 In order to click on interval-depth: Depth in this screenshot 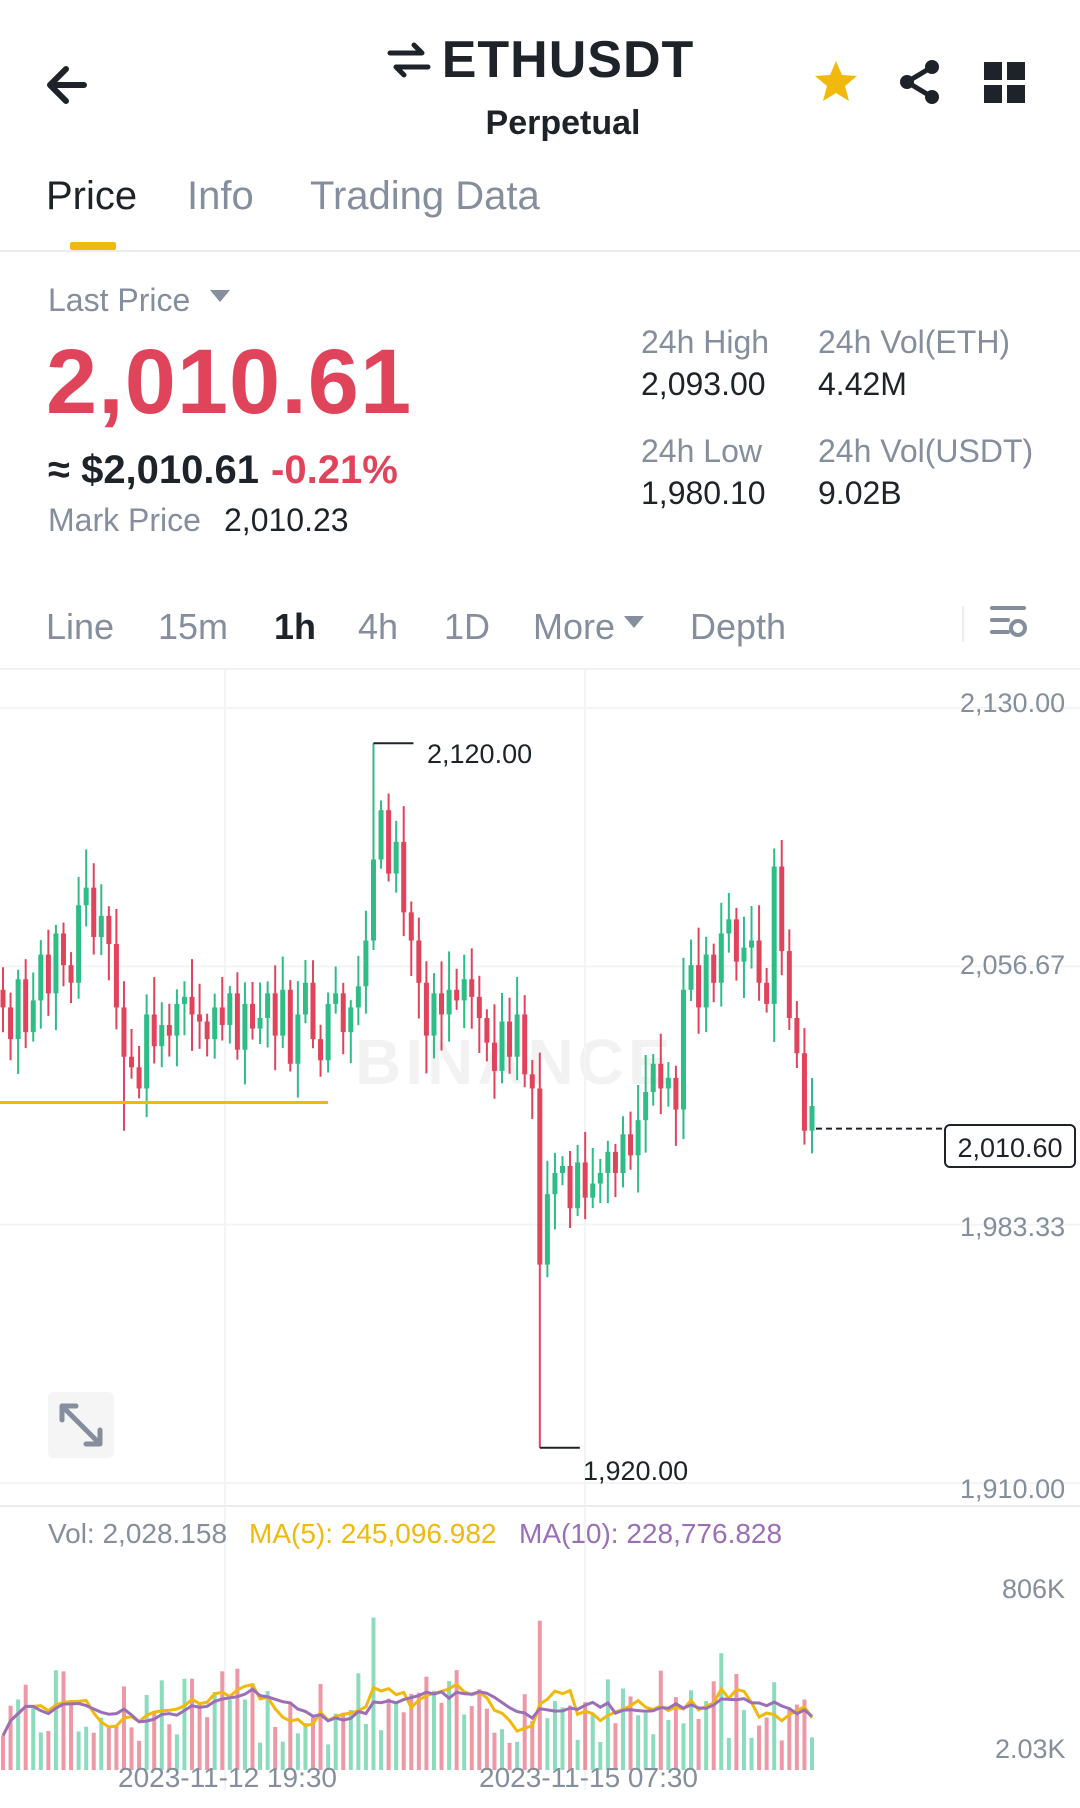, I will do `click(738, 627)`.